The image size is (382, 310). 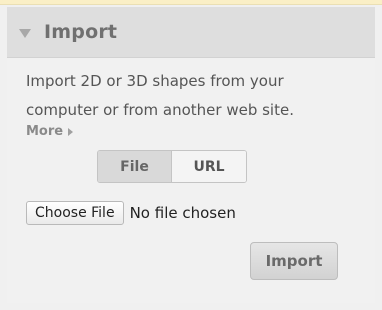 What do you see at coordinates (191, 2) in the screenshot?
I see `top-notification-strip` at bounding box center [191, 2].